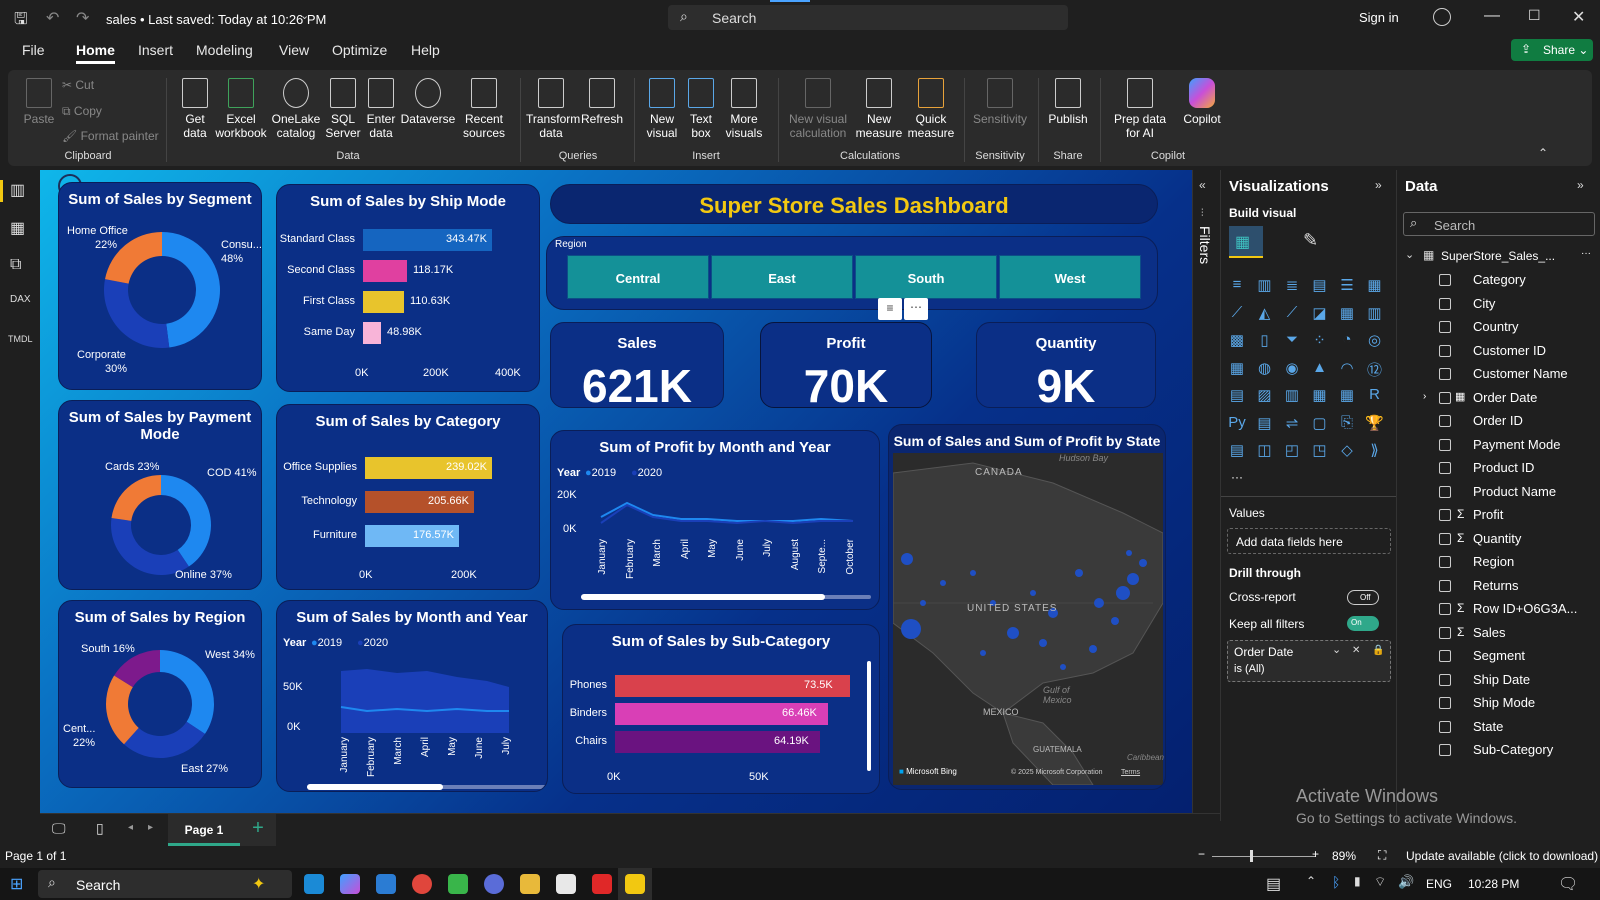 The image size is (1600, 900). I want to click on next-page-icon: ▸, so click(150, 827).